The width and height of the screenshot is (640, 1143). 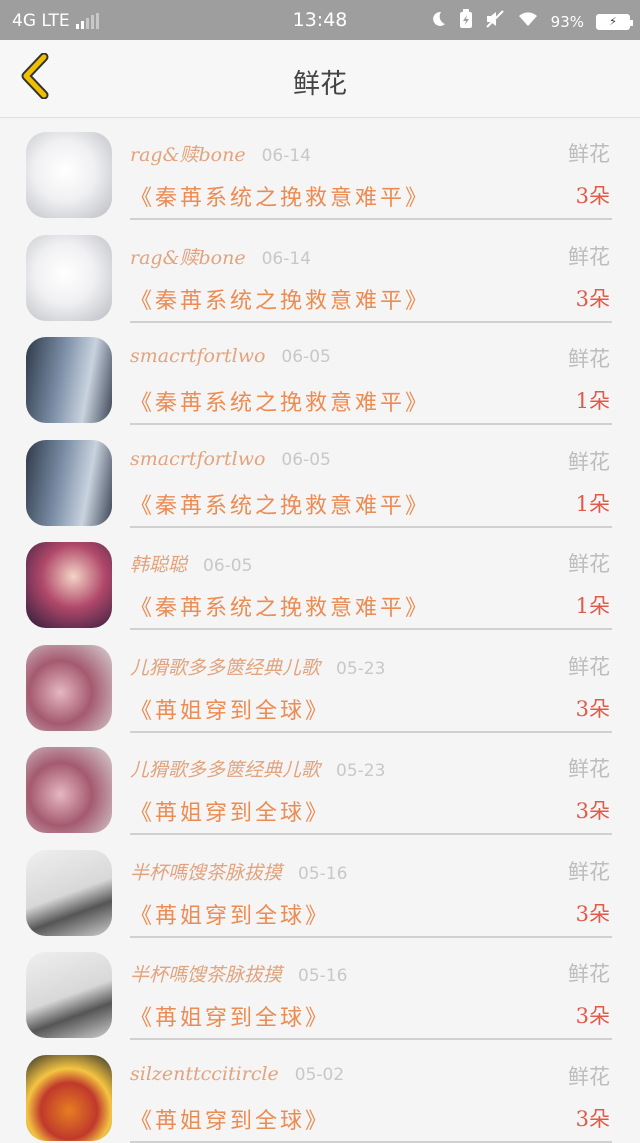 I want to click on mute-icon, so click(x=495, y=21).